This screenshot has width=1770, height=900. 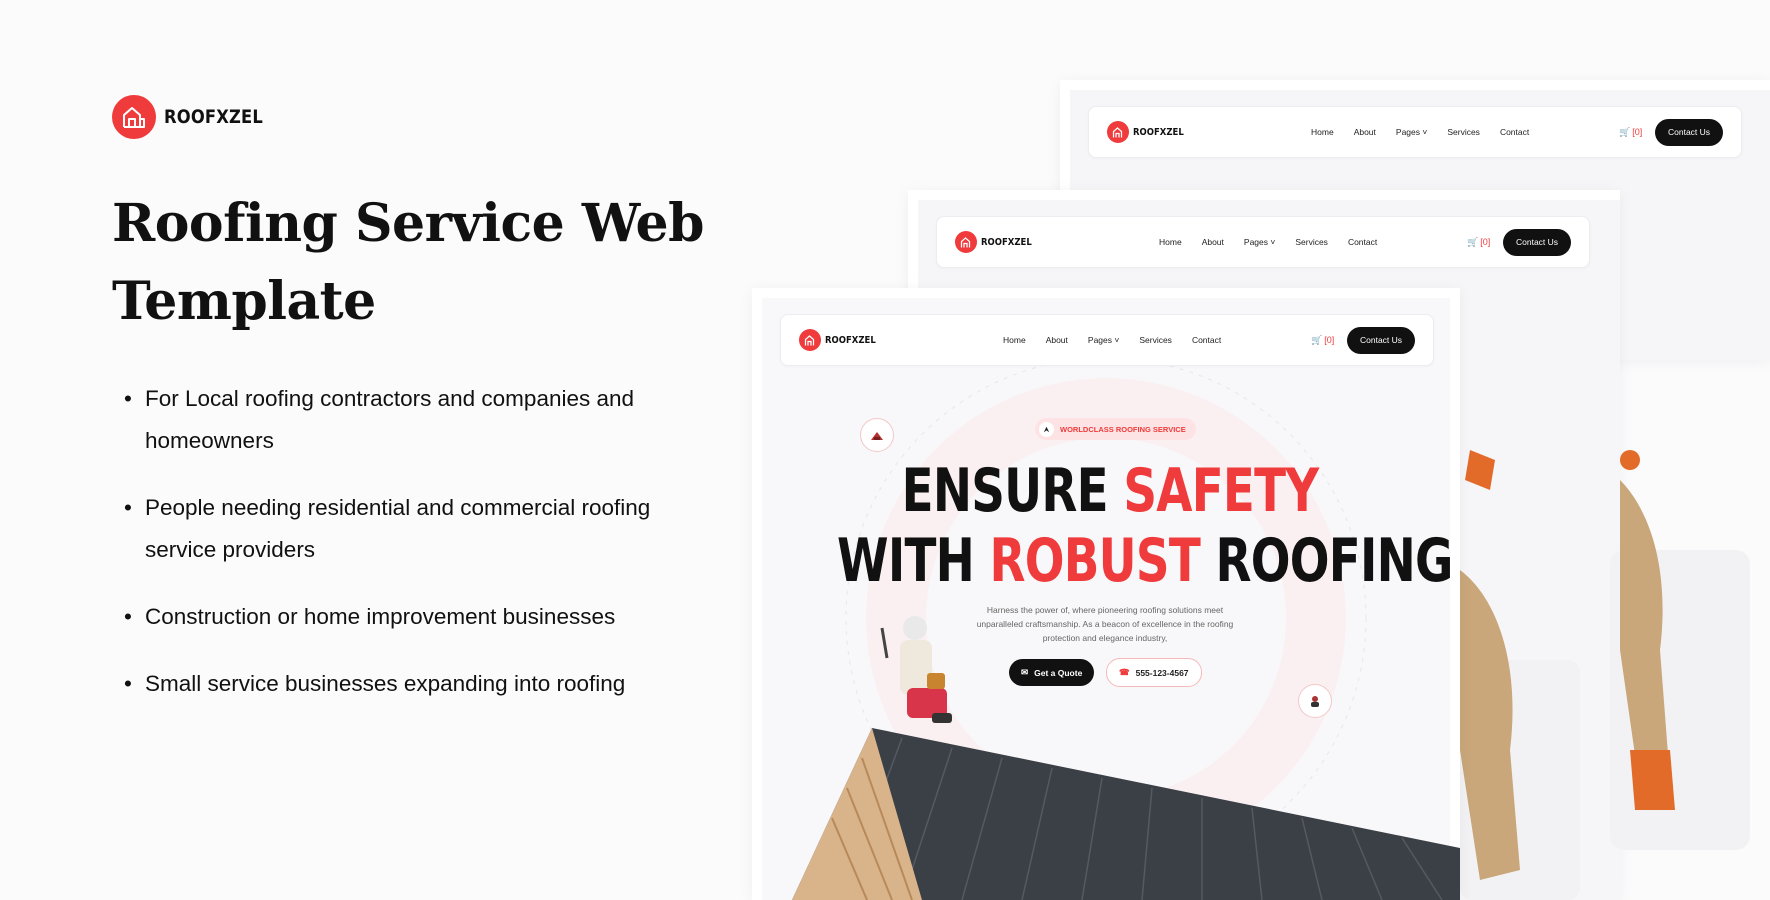 I want to click on mail-icon: ✉, so click(x=1025, y=672).